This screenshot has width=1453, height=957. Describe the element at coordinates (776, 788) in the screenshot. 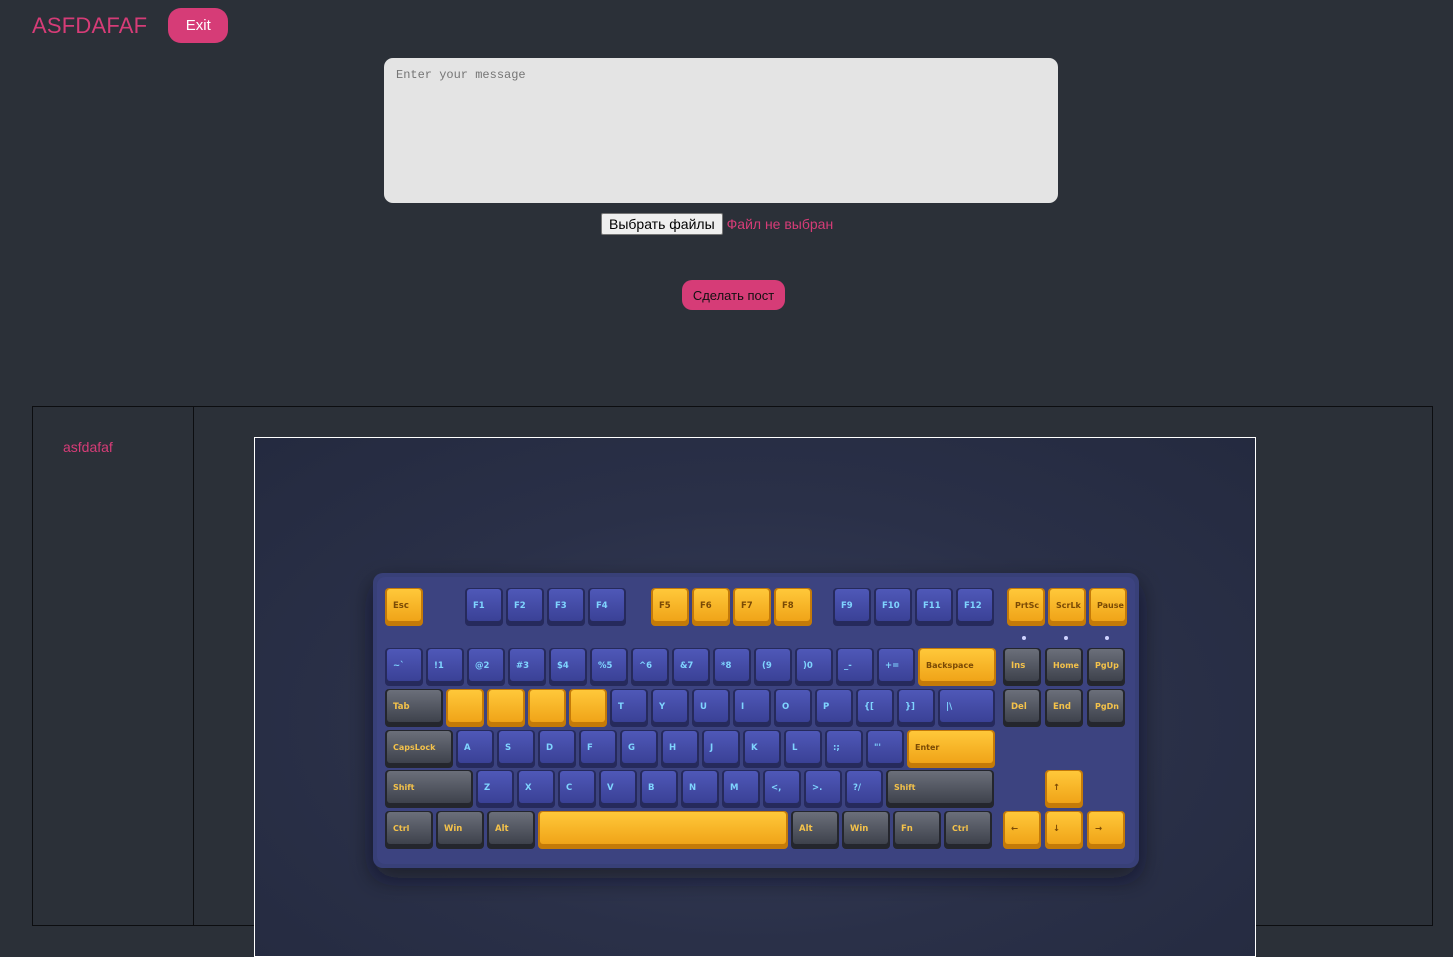

I see `keycap-label: <,` at that location.